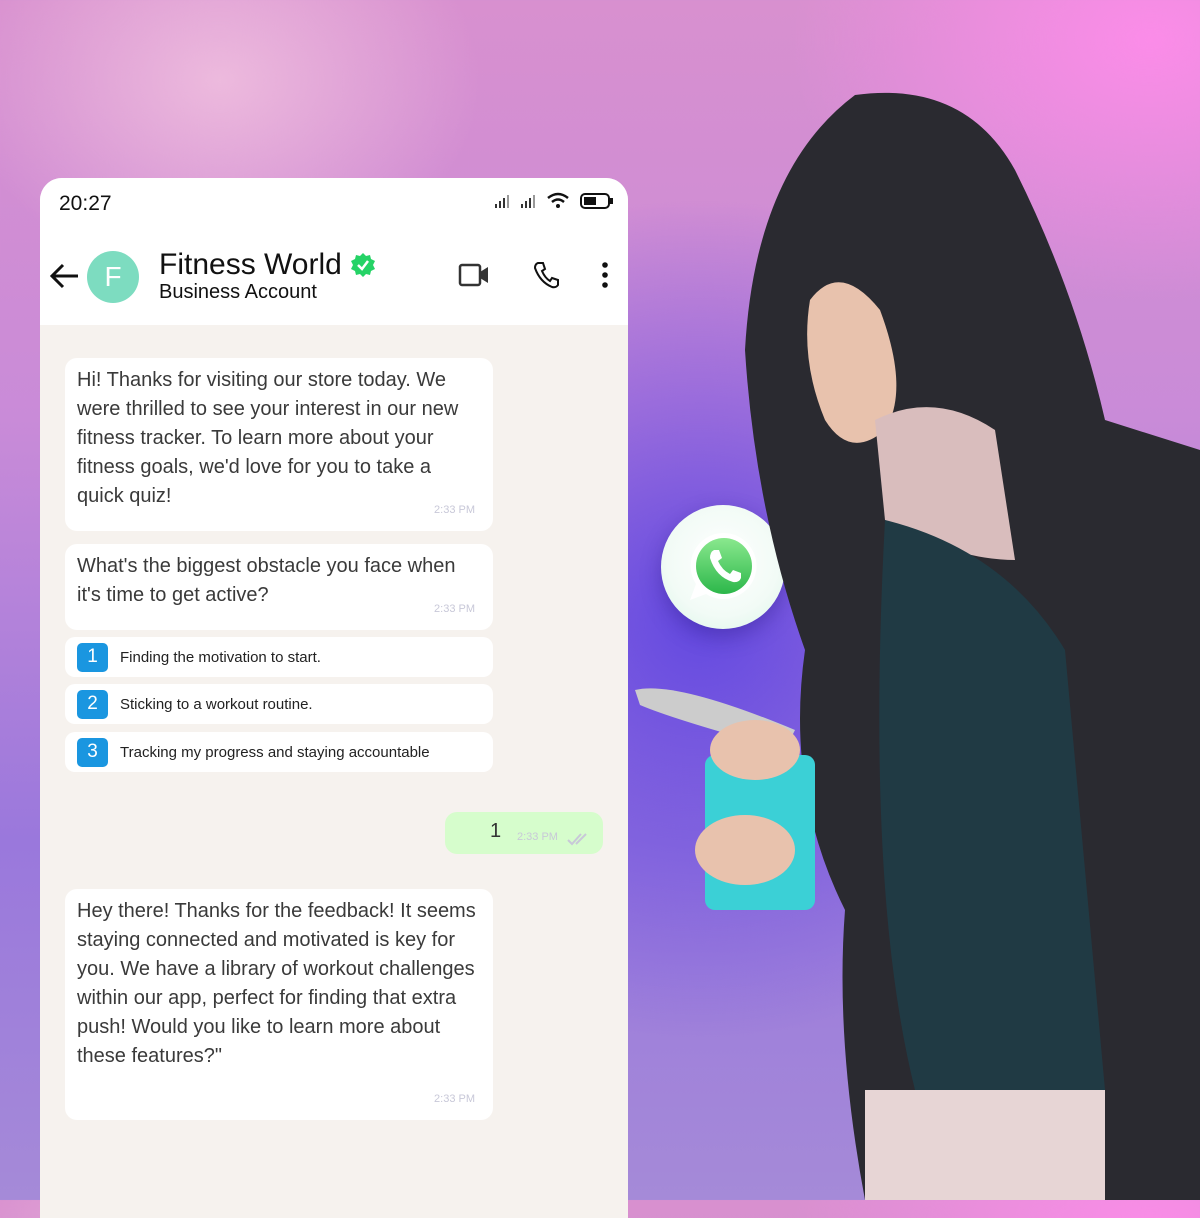 The image size is (1200, 1218). Describe the element at coordinates (474, 275) in the screenshot. I see `video-call-icon` at that location.